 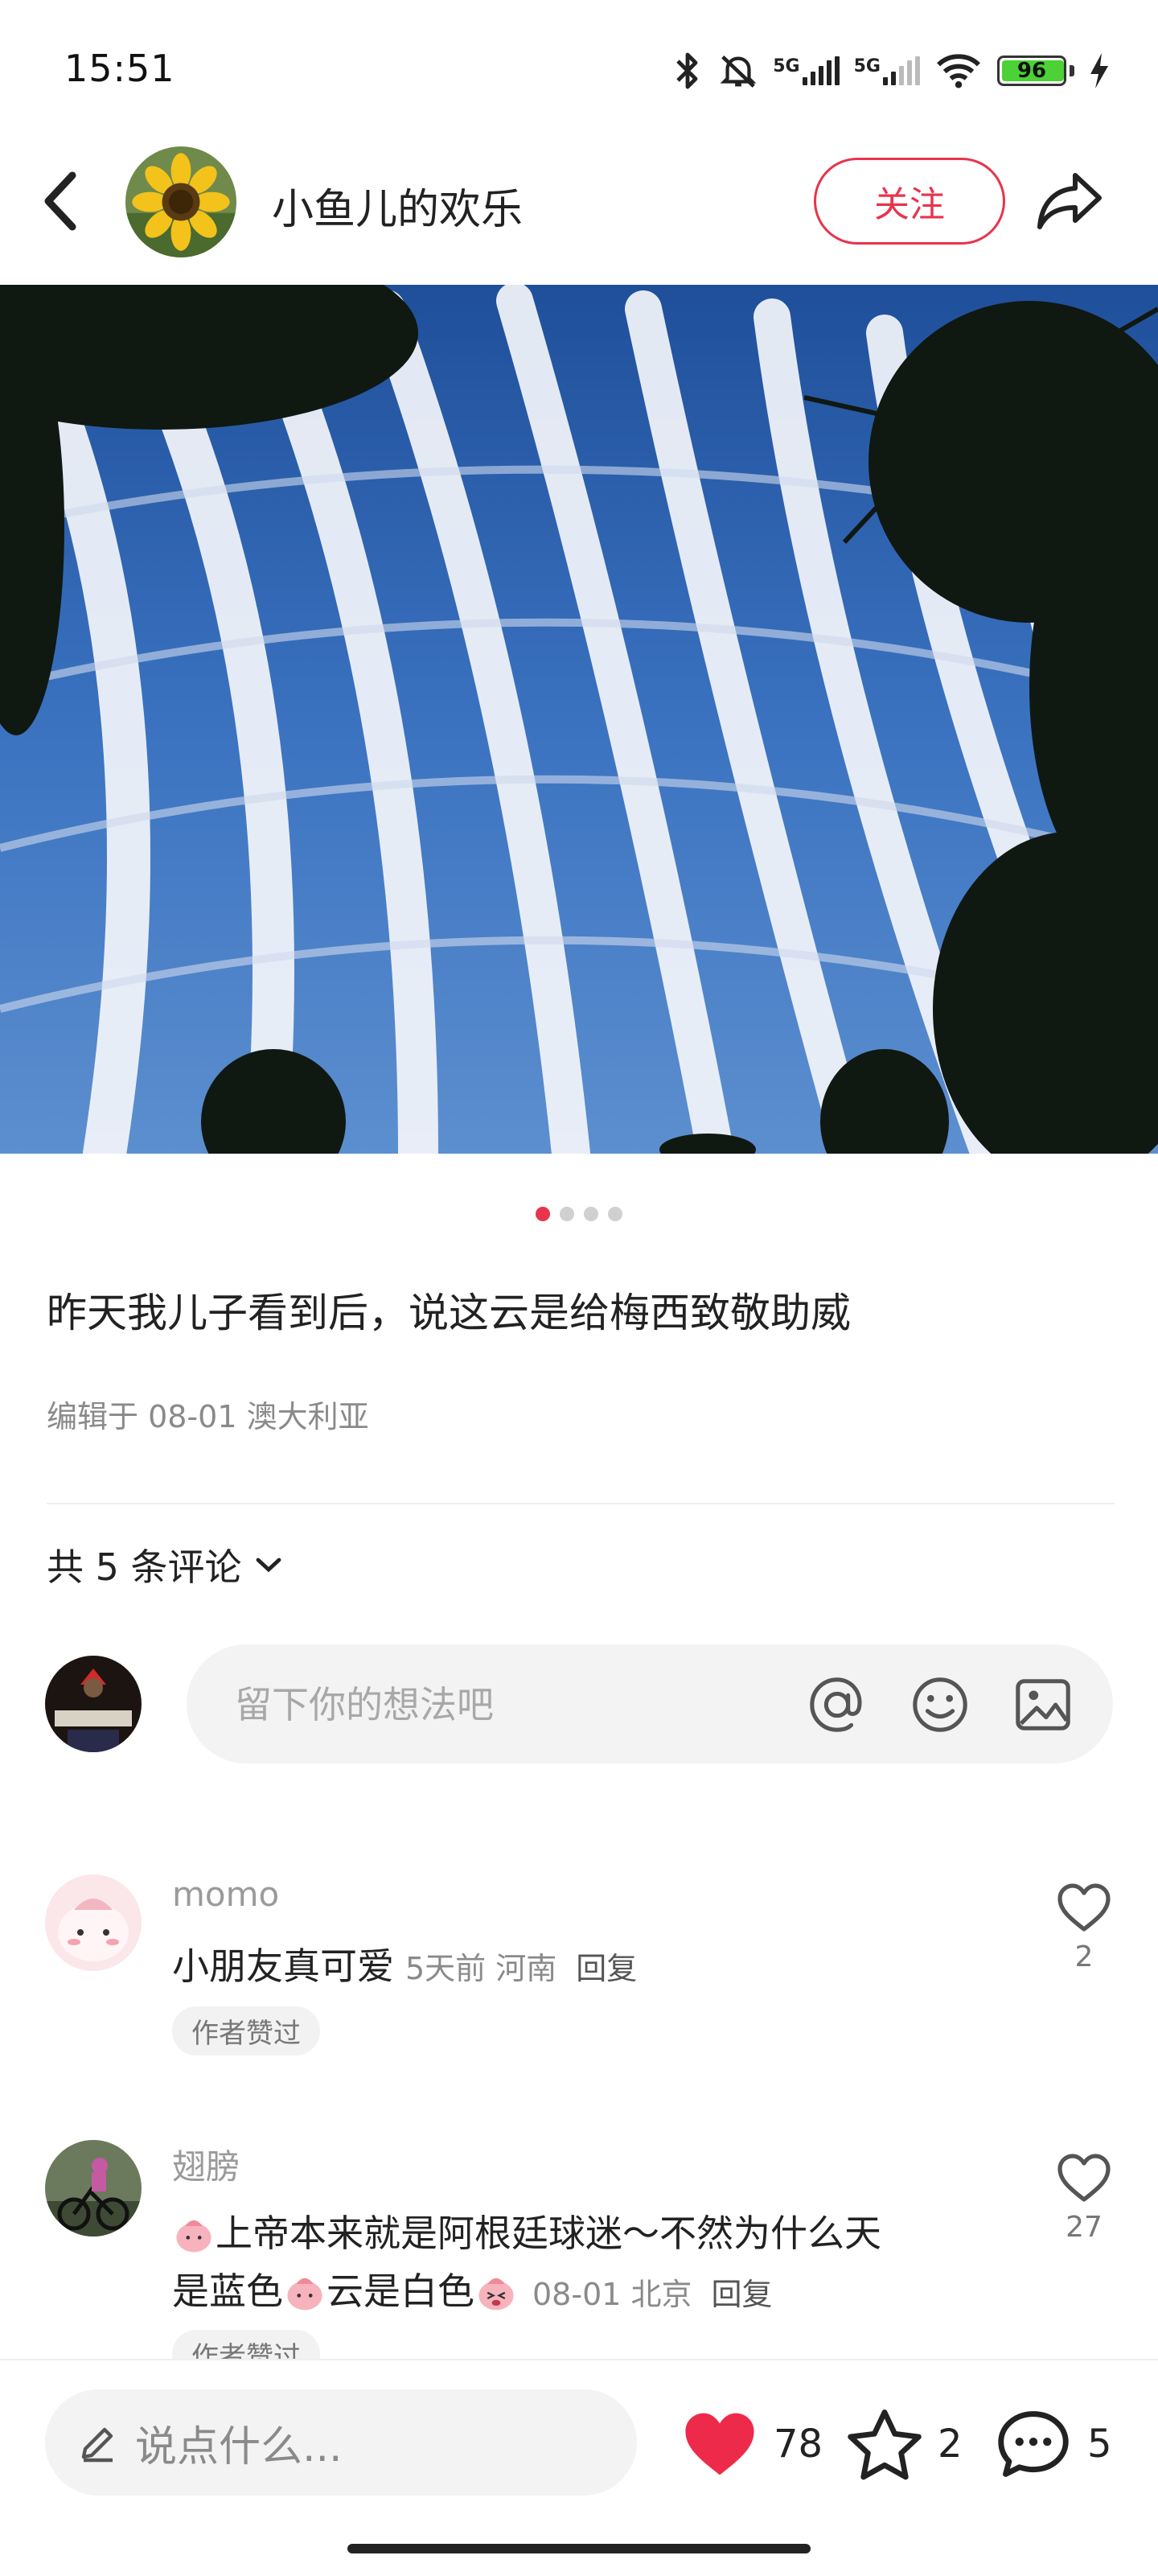 I want to click on smiley-icon, so click(x=940, y=1704).